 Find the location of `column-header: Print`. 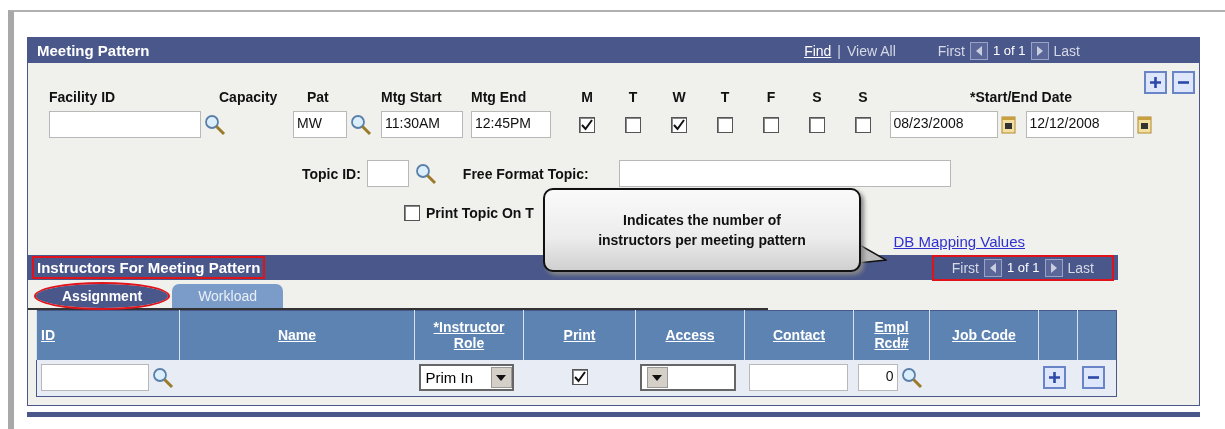

column-header: Print is located at coordinates (579, 335).